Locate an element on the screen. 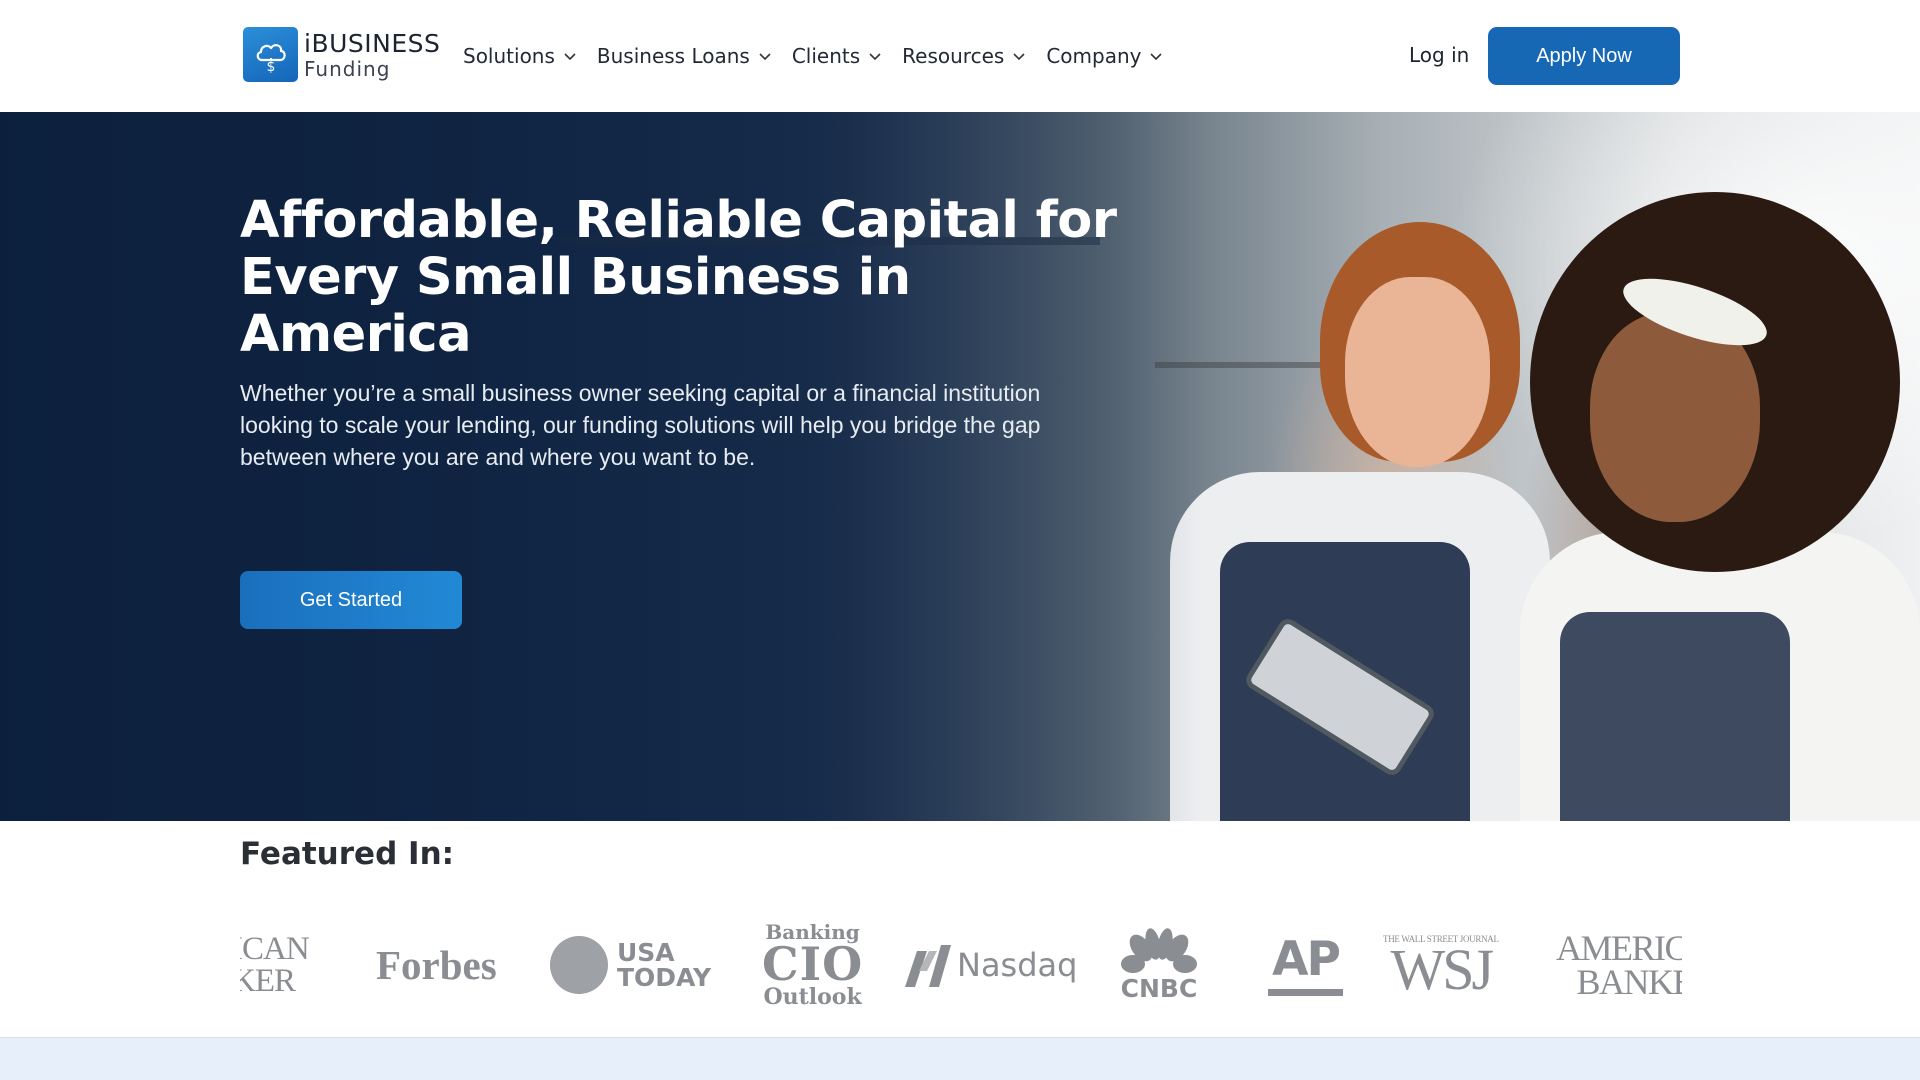 This screenshot has width=1920, height=1080. usa-today-dot-icon is located at coordinates (579, 965).